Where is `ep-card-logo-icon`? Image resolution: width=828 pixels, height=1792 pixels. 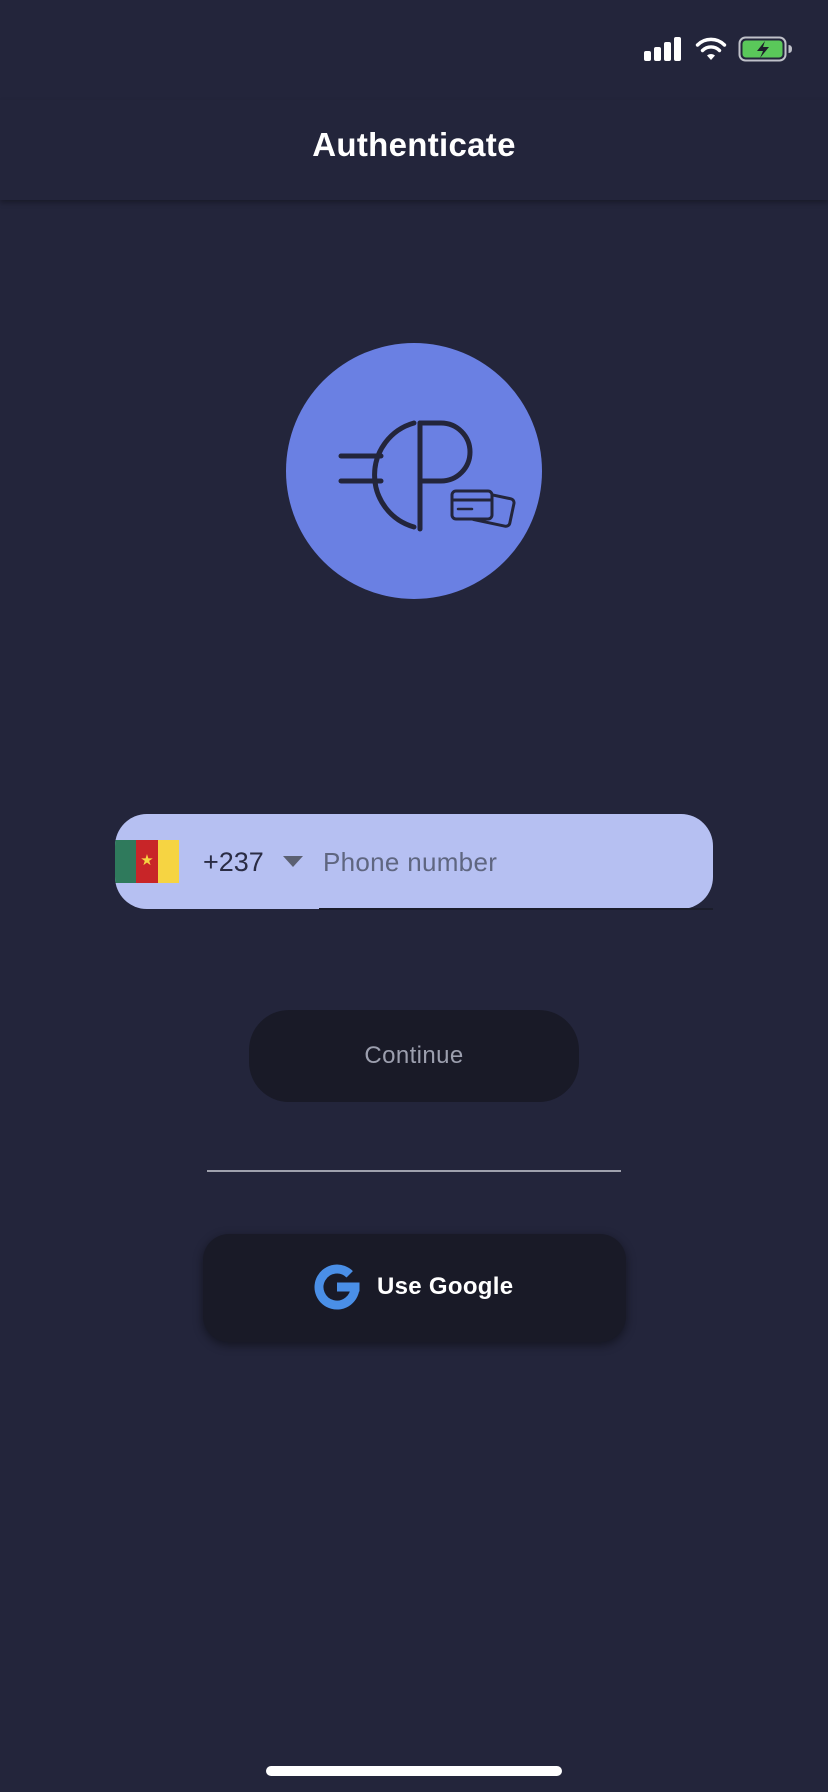
ep-card-logo-icon is located at coordinates (427, 476).